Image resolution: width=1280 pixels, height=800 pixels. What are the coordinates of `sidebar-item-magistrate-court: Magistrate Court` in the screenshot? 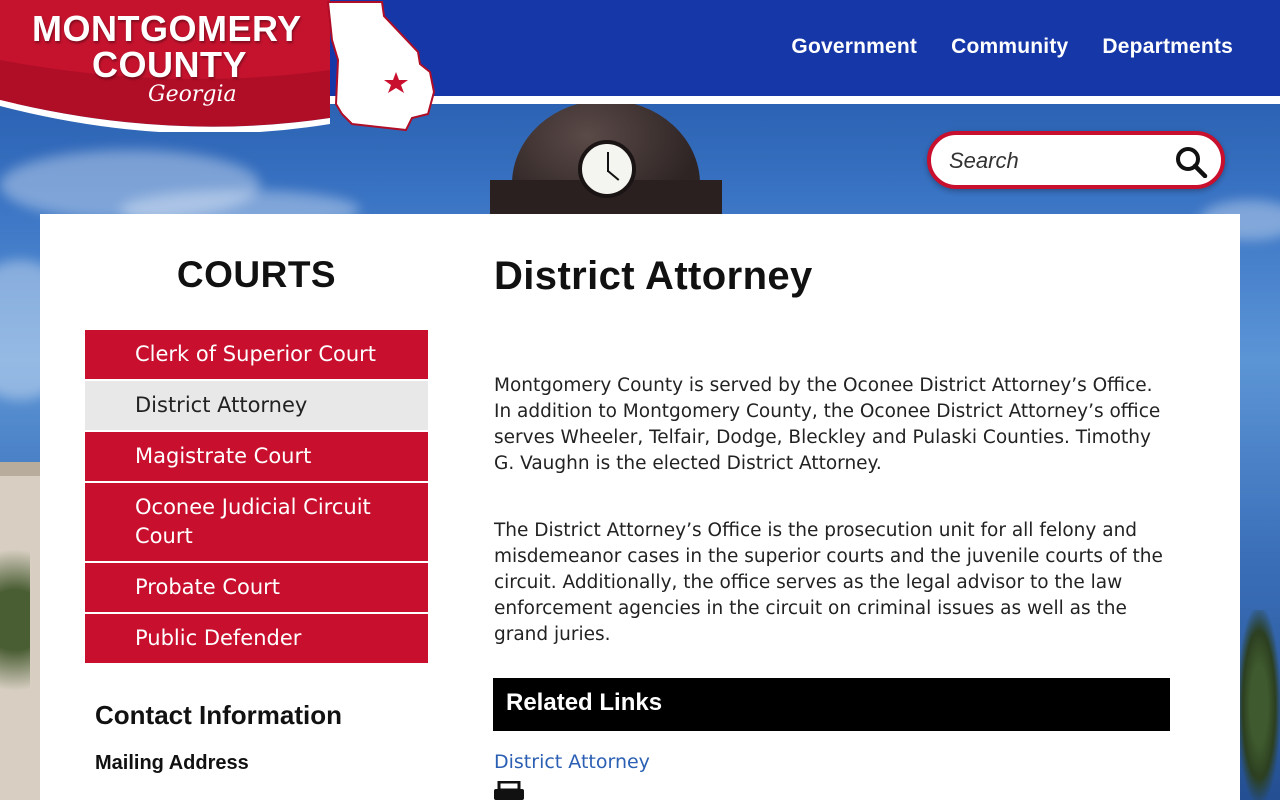 It's located at (256, 457).